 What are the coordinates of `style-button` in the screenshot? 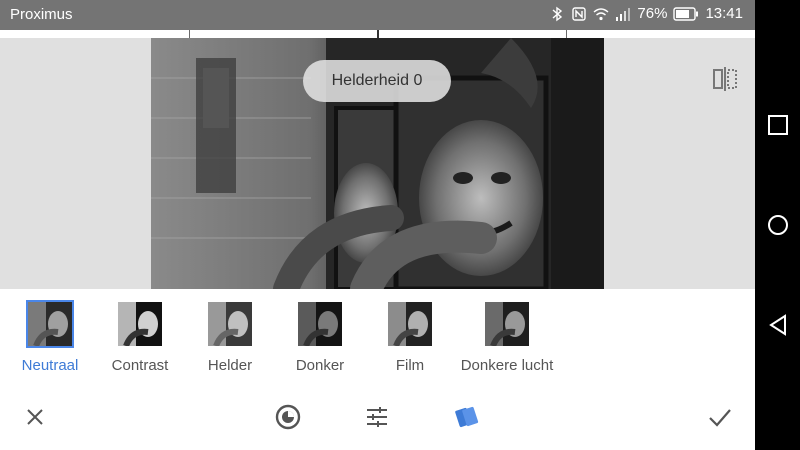 It's located at (467, 417).